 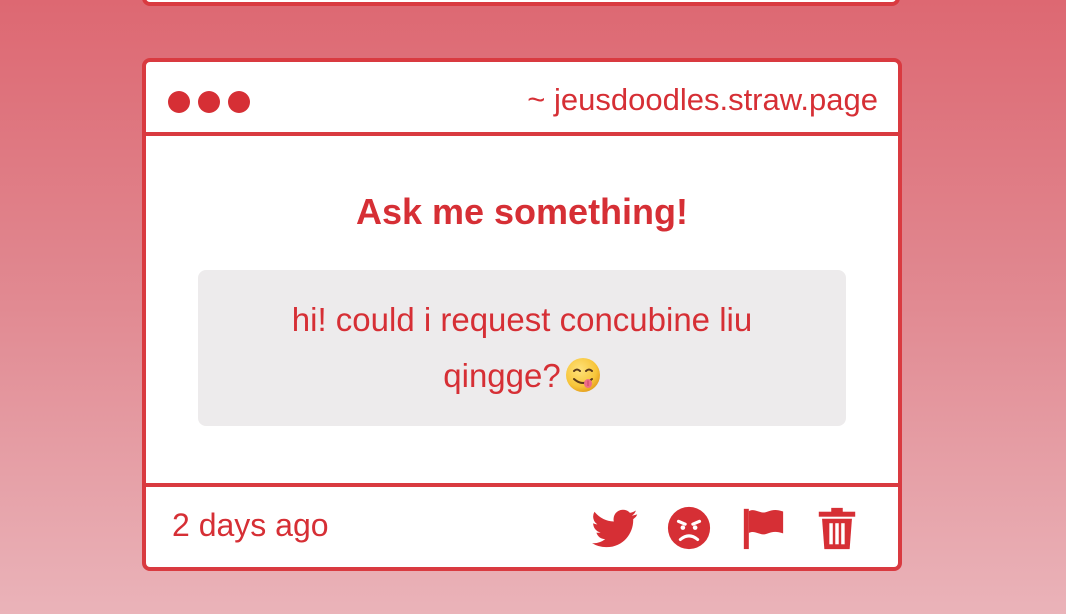 I want to click on action-bar, so click(x=726, y=528).